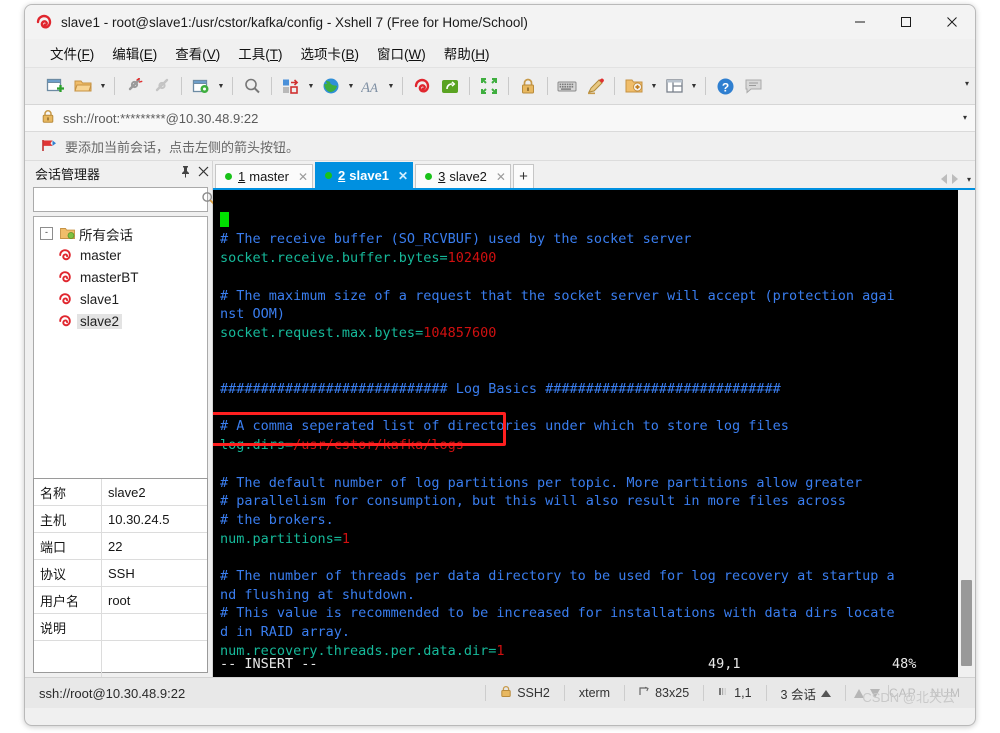 This screenshot has width=1000, height=733. Describe the element at coordinates (533, 693) in the screenshot. I see `status-protocol: SSH2` at that location.